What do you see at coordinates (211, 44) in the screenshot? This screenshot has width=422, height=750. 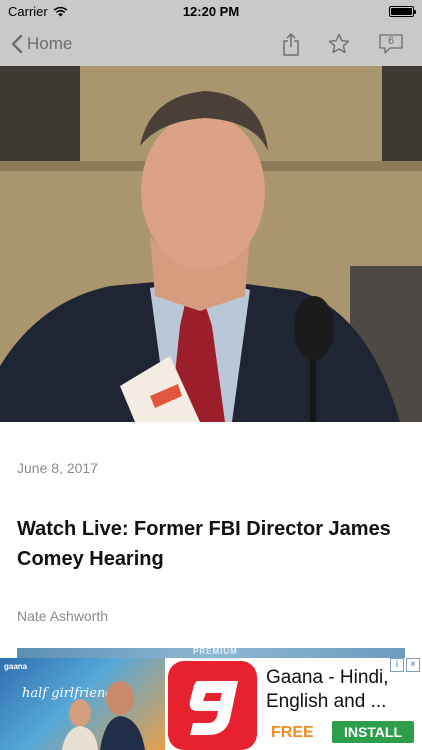 I see `nav-bar: Home 6` at bounding box center [211, 44].